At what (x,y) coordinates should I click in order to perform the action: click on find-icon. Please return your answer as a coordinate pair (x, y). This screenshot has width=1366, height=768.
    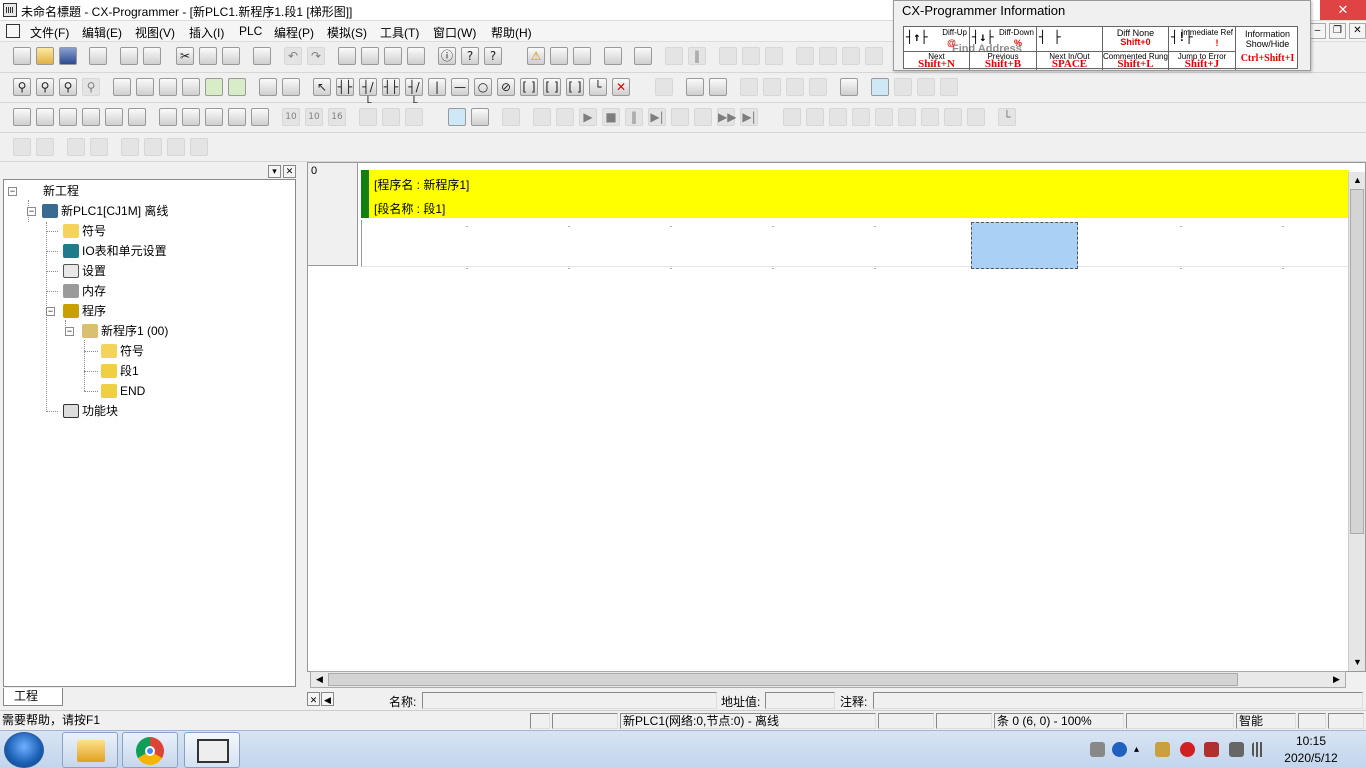
    Looking at the image, I should click on (347, 56).